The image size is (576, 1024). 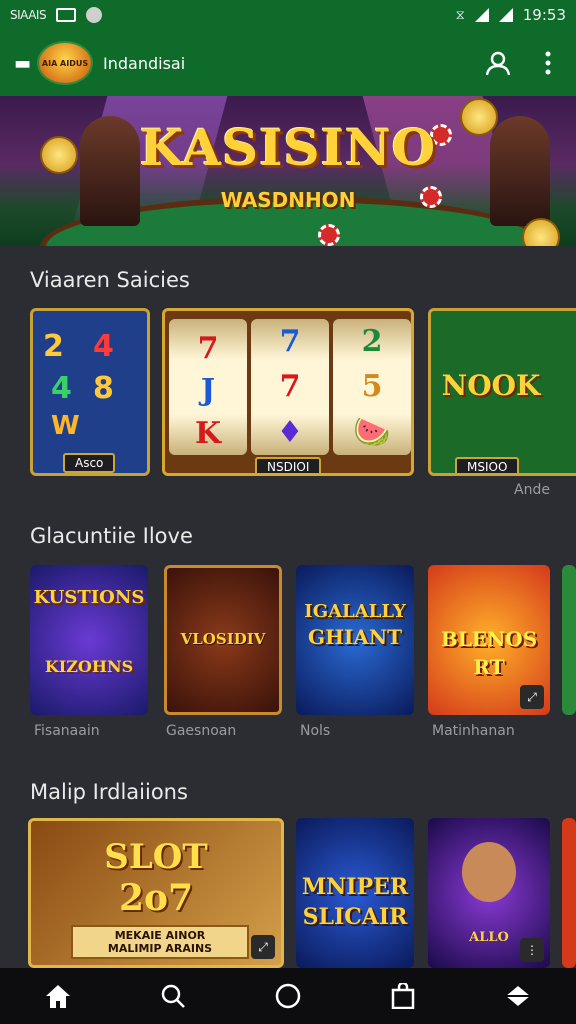 I want to click on game-art-text: BLENOS, so click(x=489, y=639).